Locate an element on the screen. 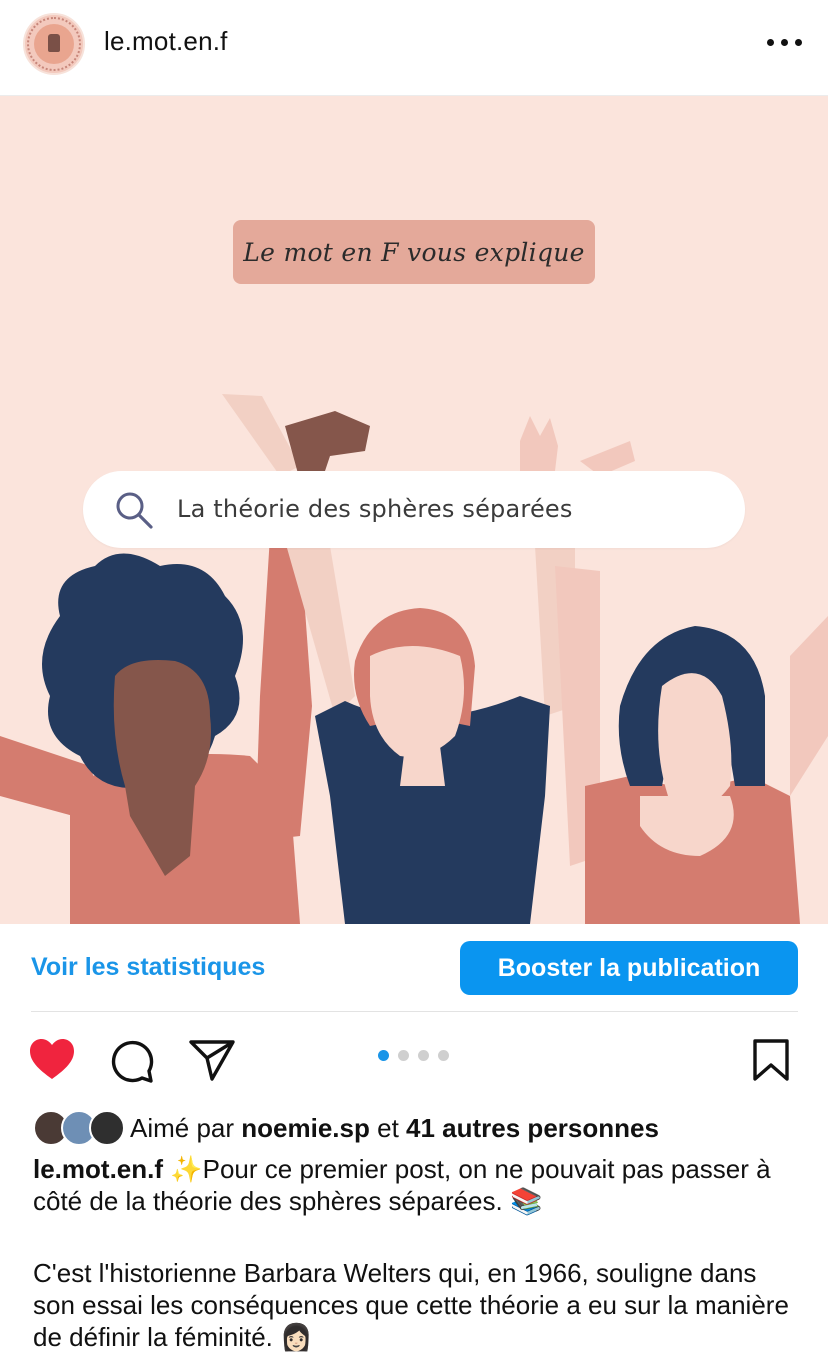 The image size is (828, 1372). search-icon is located at coordinates (134, 510).